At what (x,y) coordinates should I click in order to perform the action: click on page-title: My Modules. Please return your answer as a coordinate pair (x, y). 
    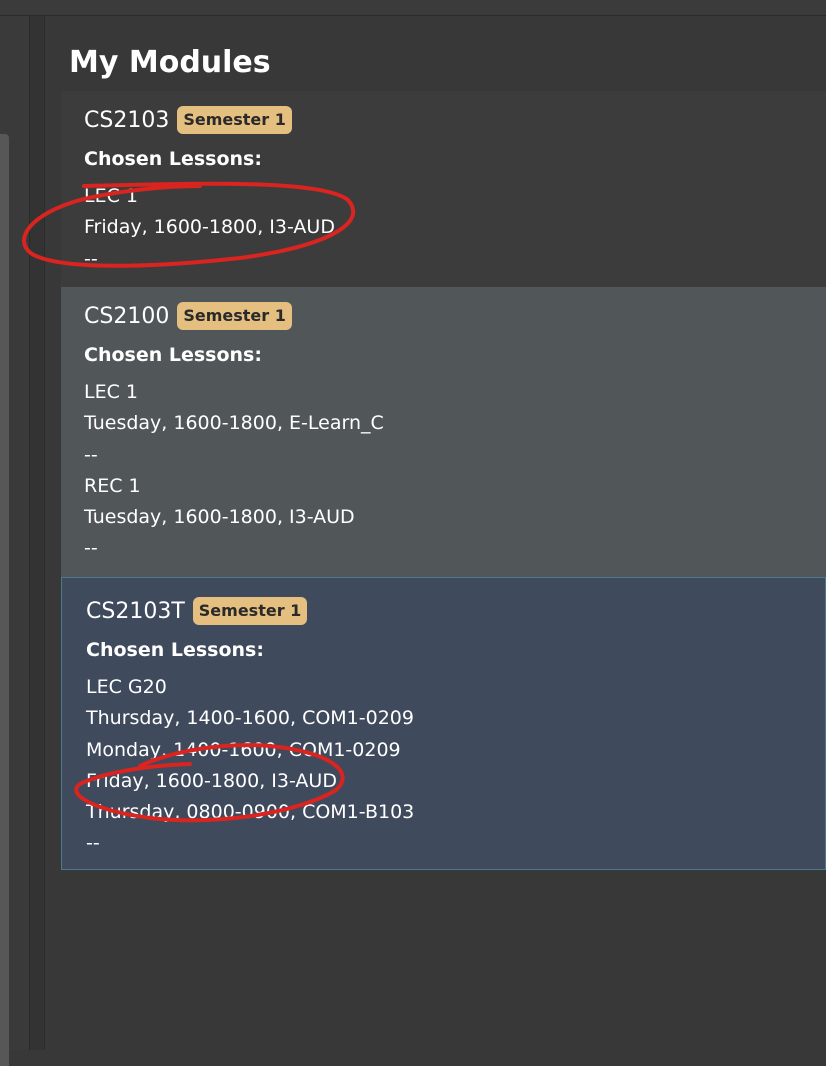
    Looking at the image, I should click on (170, 62).